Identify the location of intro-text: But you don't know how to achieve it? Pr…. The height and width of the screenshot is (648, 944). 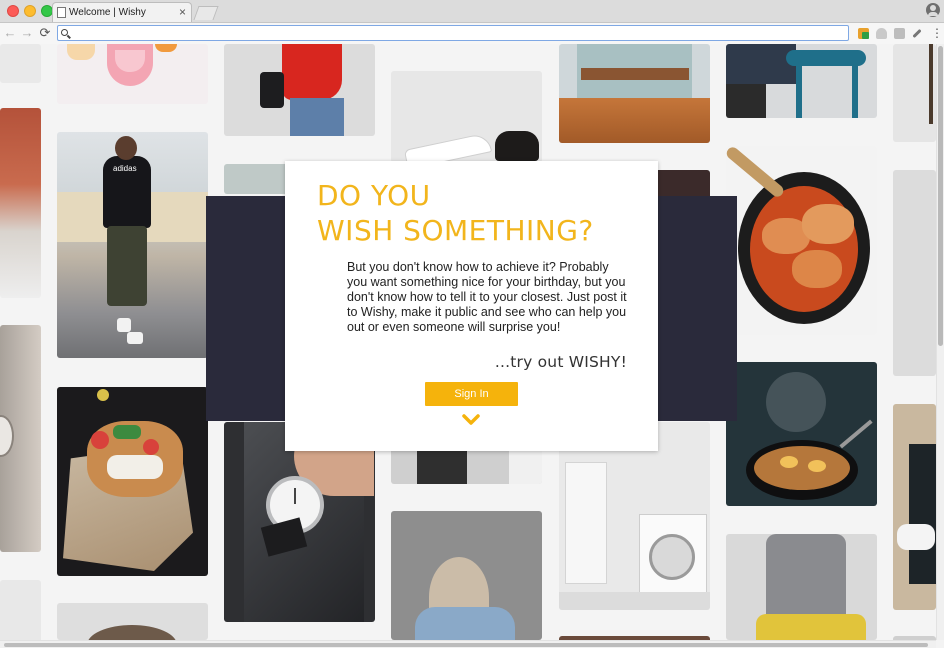
(487, 297).